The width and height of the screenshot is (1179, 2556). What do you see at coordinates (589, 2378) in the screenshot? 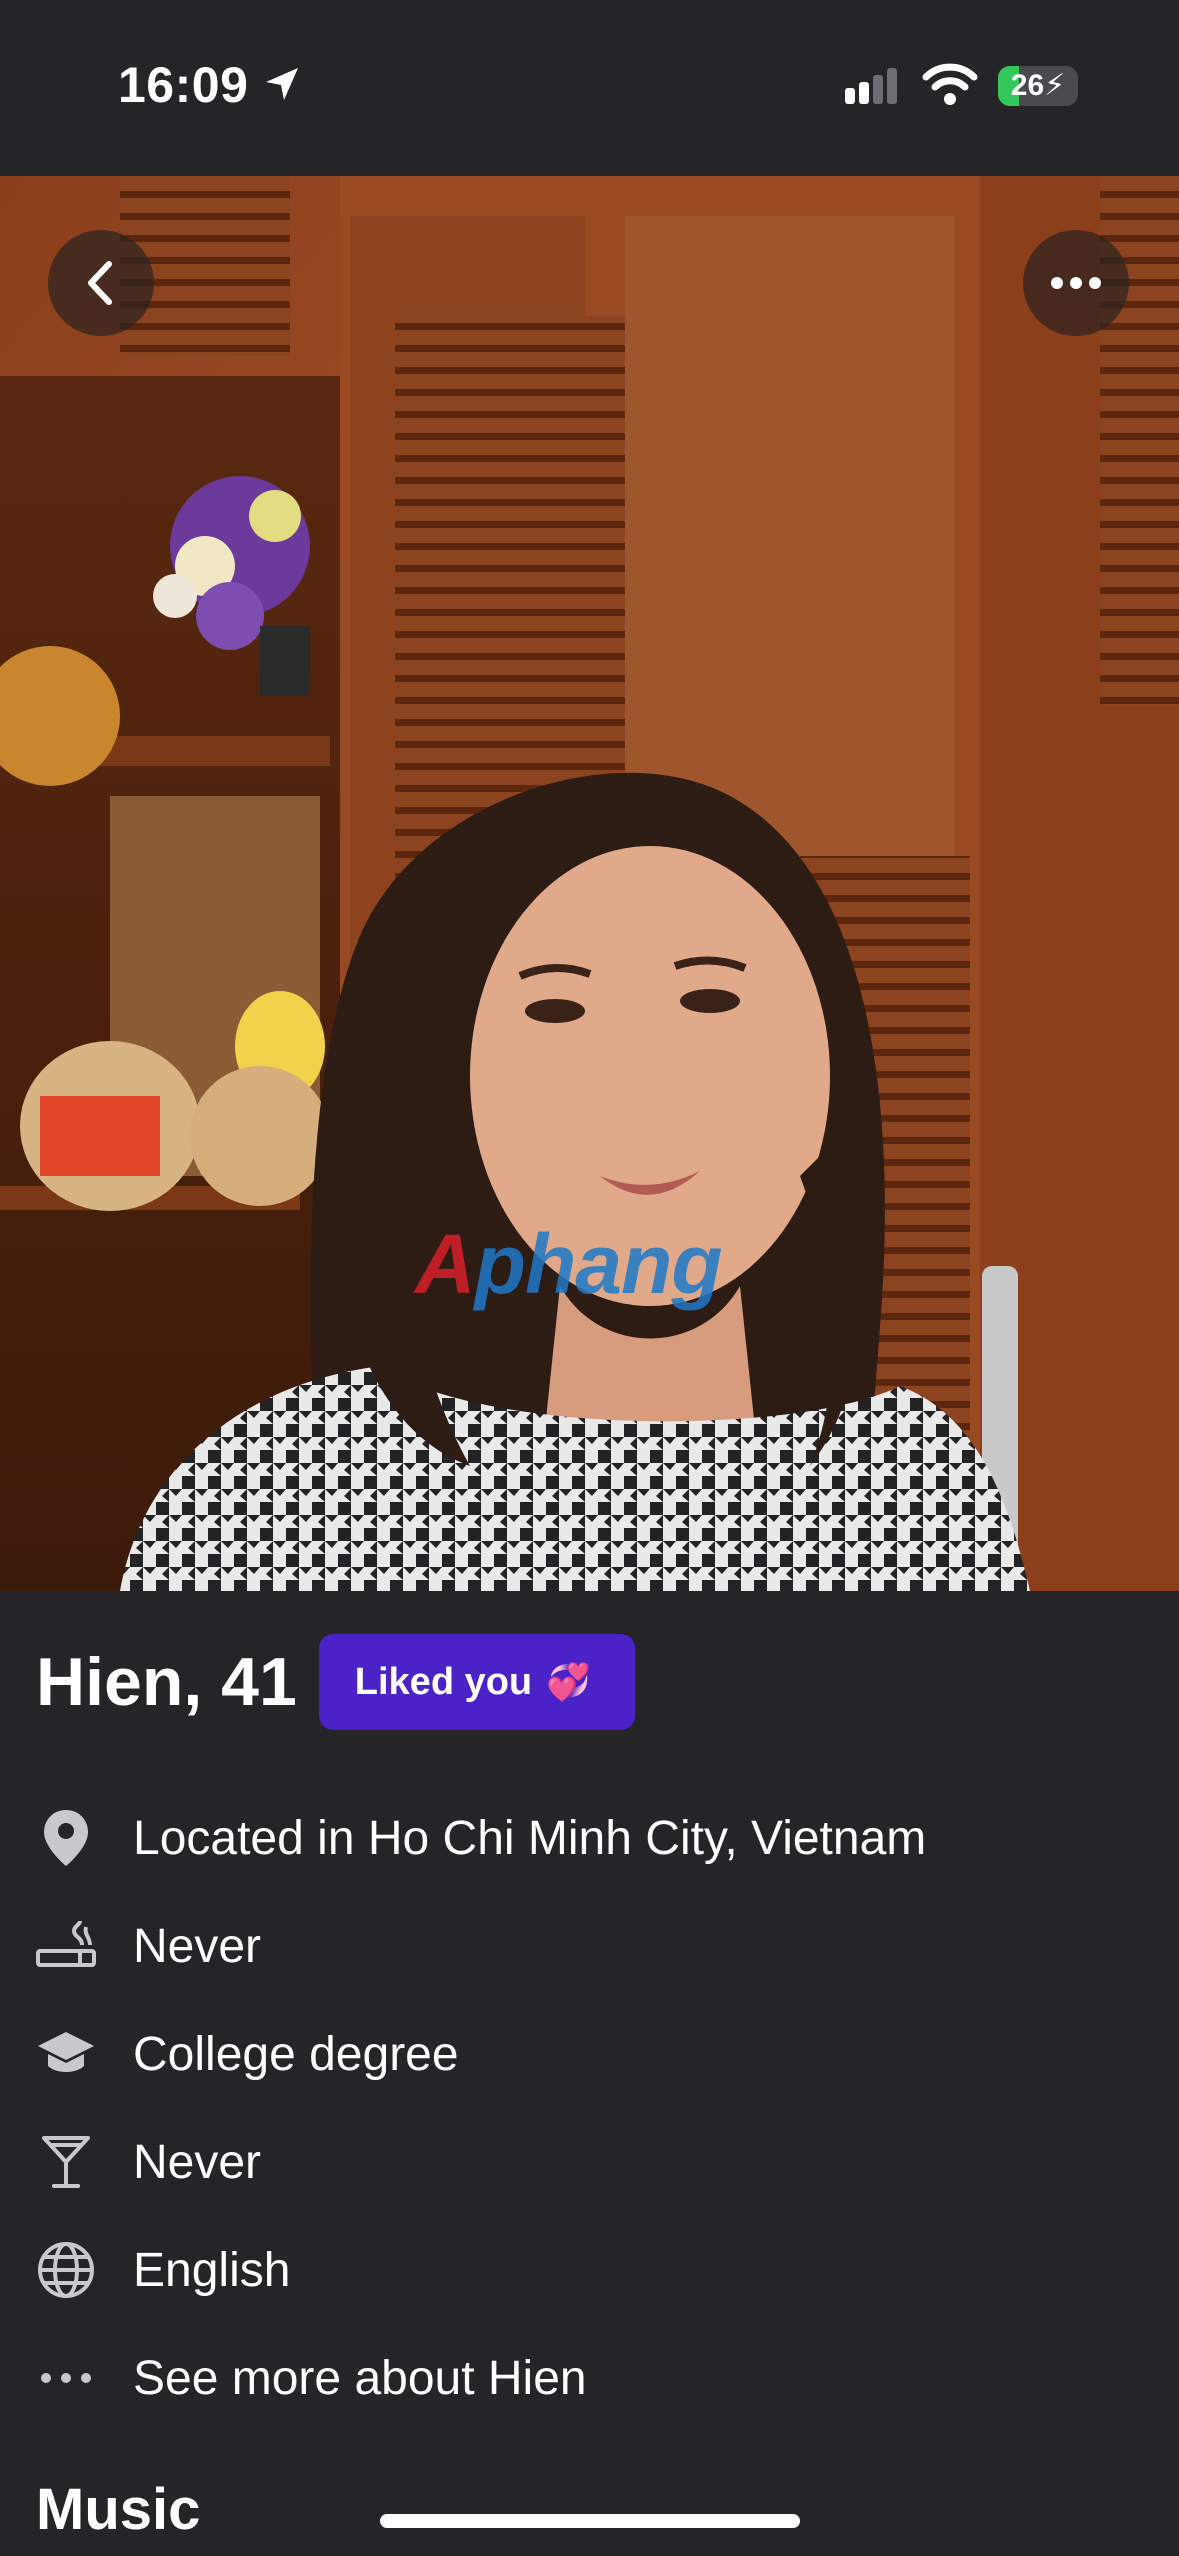
I see `see-more-link: See more about Hien` at bounding box center [589, 2378].